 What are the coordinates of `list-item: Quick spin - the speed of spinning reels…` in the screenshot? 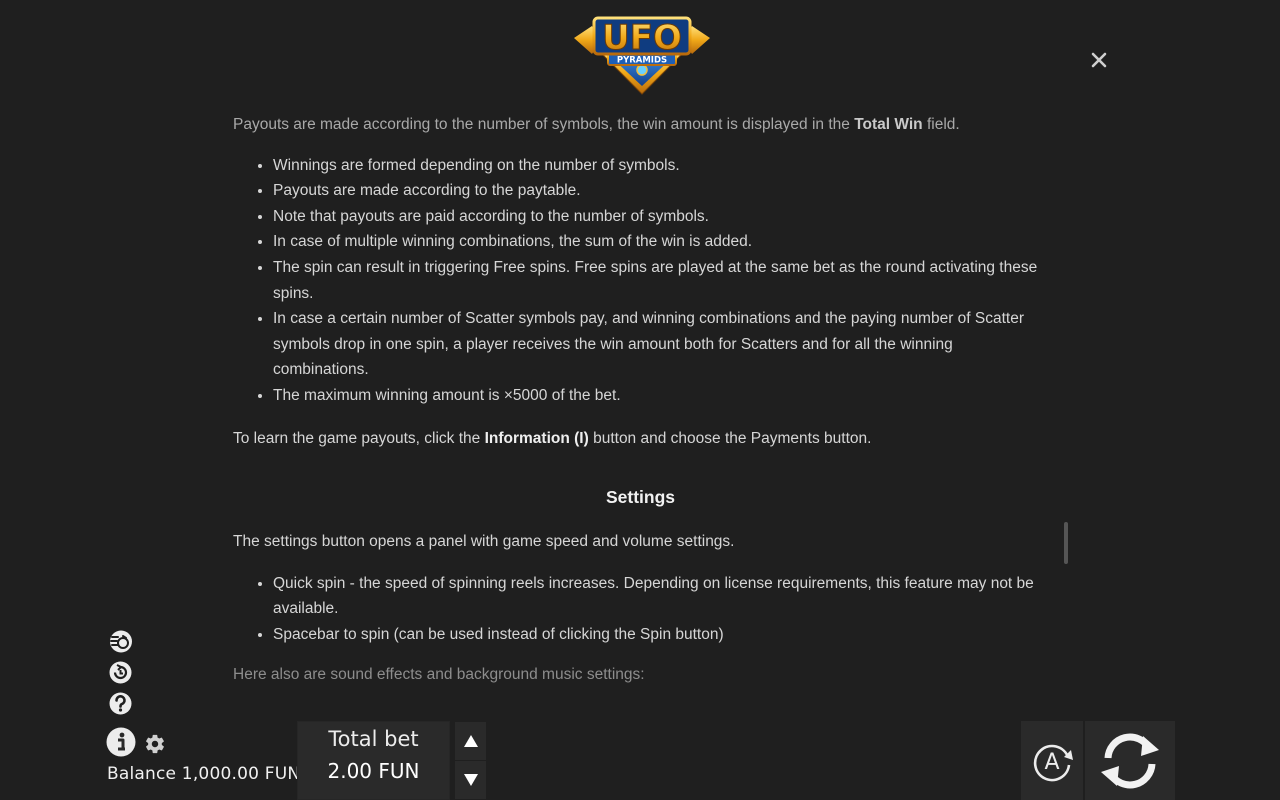 It's located at (660, 596).